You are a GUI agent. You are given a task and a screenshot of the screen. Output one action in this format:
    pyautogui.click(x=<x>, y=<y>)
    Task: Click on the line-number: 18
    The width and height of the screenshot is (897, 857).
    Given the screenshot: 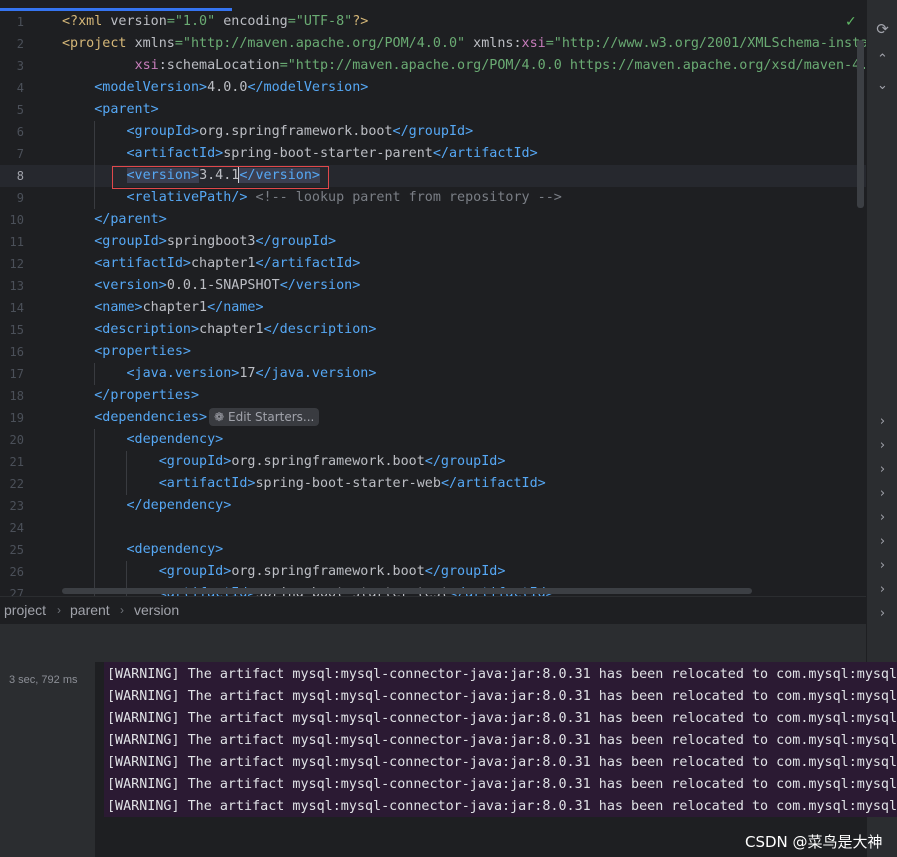 What is the action you would take?
    pyautogui.click(x=16, y=396)
    